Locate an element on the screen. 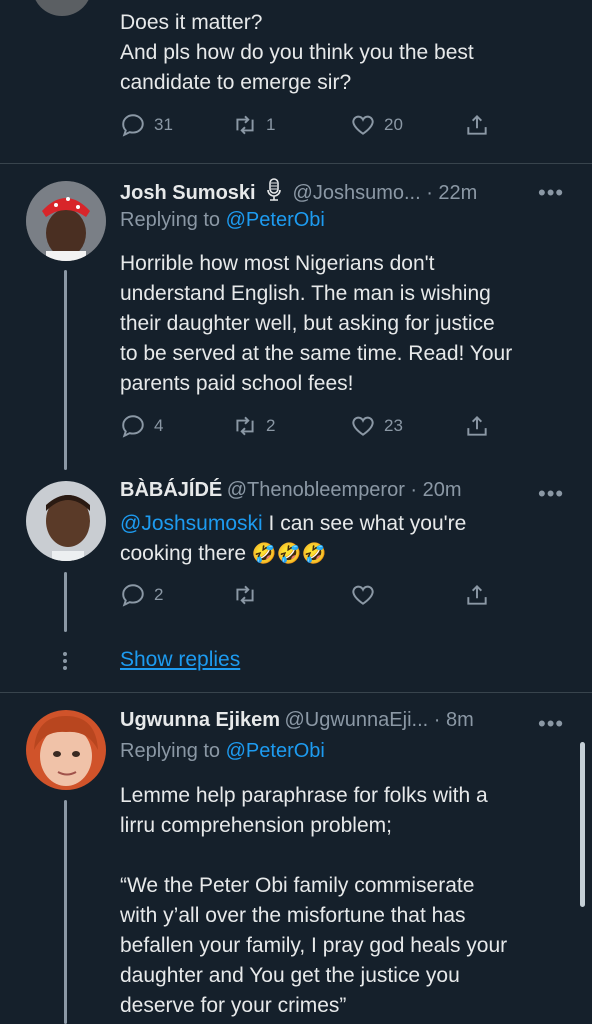 This screenshot has width=592, height=1024. retweet-button: 2 is located at coordinates (253, 426).